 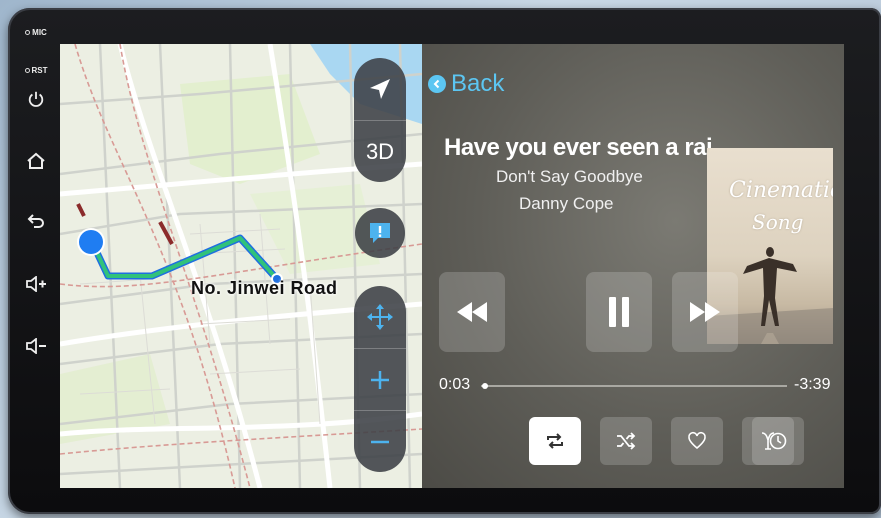 I want to click on rewind-button, so click(x=472, y=312).